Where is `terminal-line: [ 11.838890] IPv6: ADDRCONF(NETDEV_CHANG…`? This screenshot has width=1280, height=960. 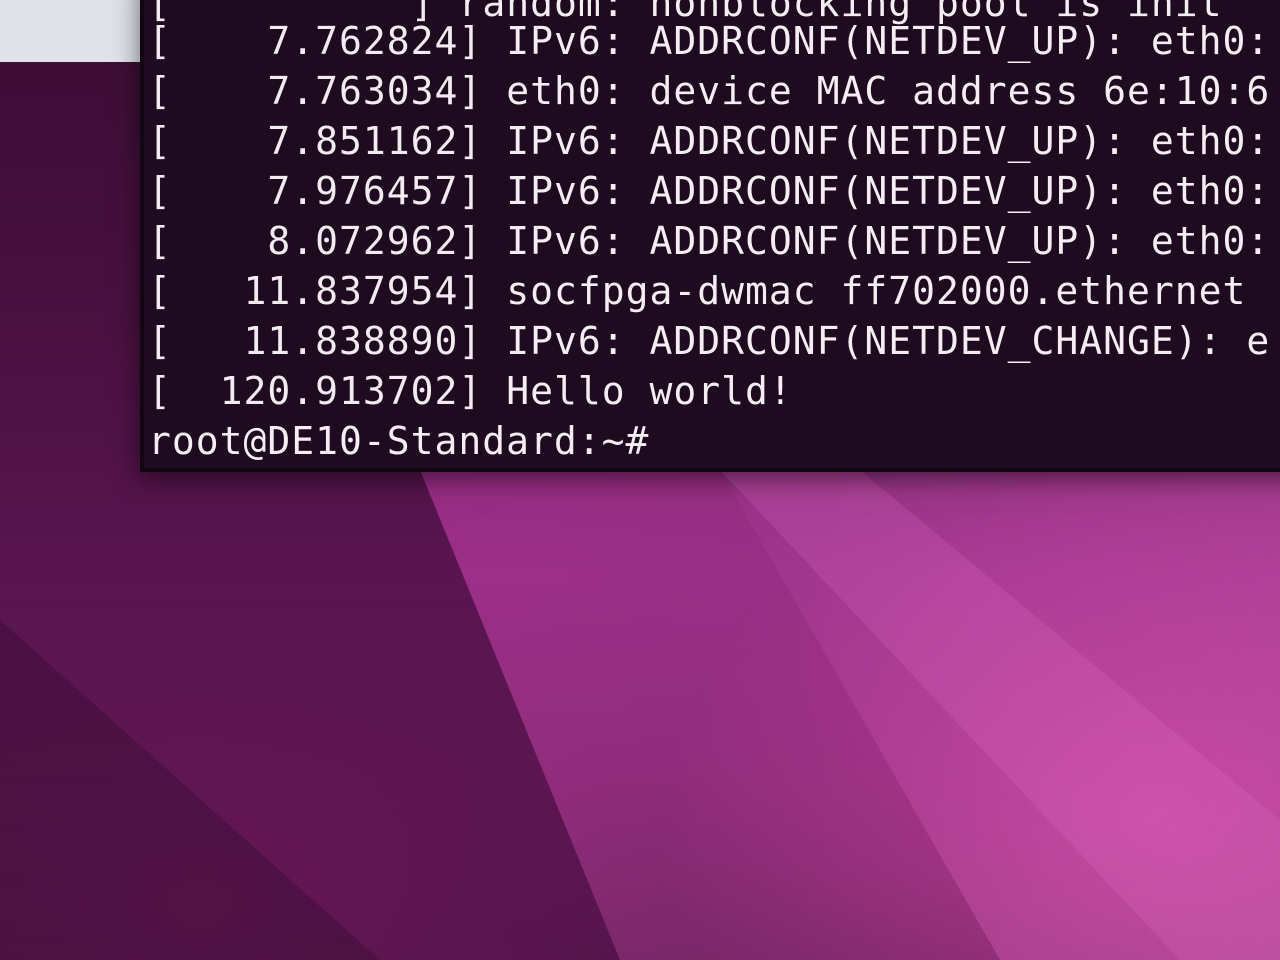
terminal-line: [ 11.838890] IPv6: ADDRCONF(NETDEV_CHANG… is located at coordinates (709, 341).